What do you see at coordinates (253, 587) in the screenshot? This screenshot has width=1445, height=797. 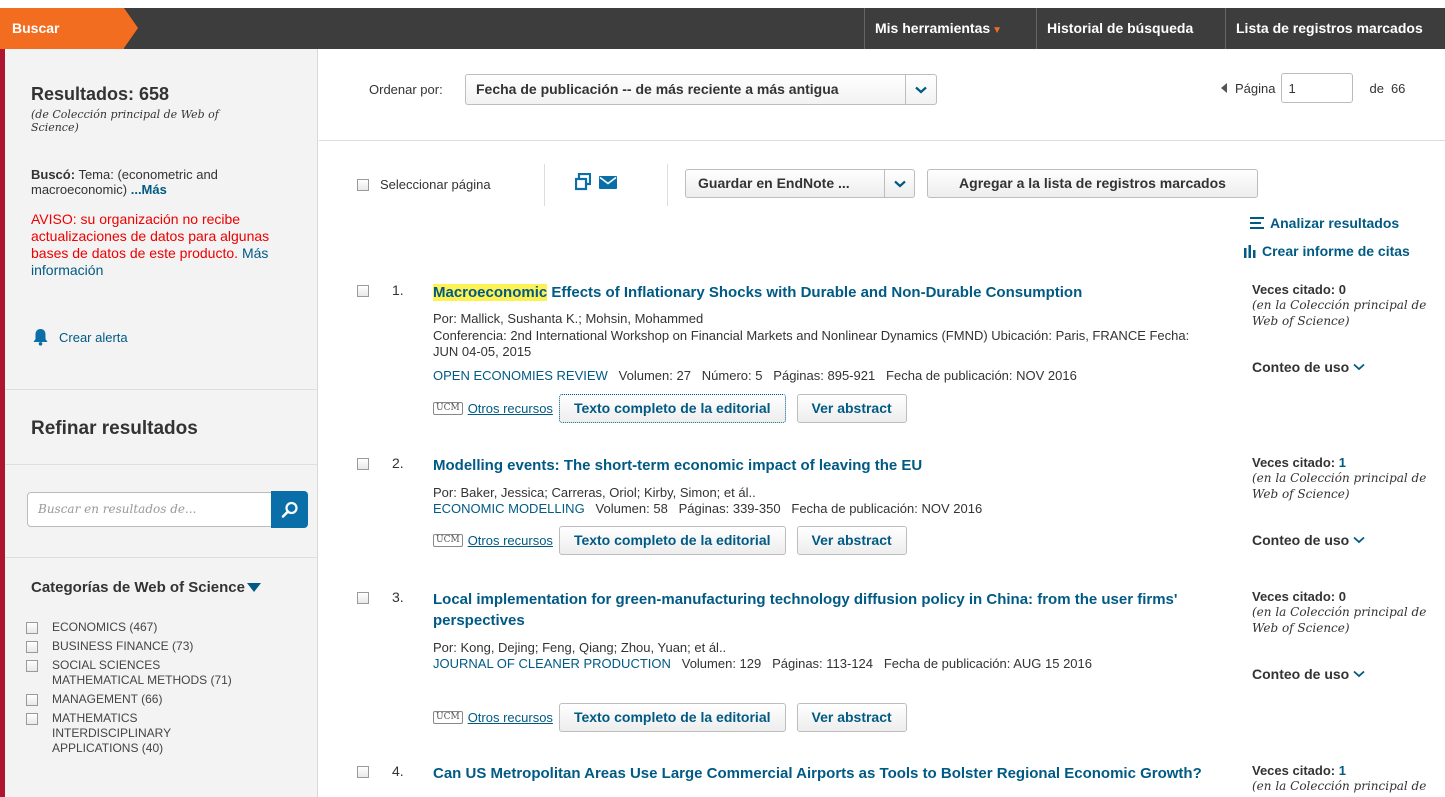 I see `triangle-down-icon` at bounding box center [253, 587].